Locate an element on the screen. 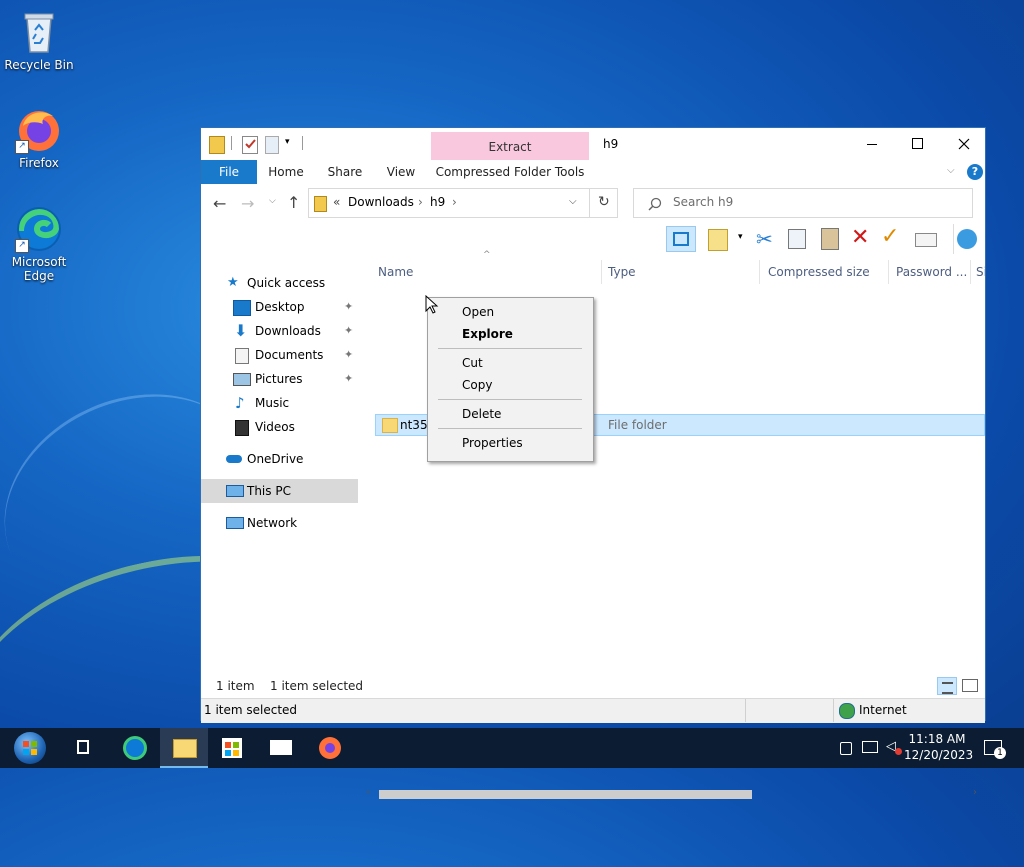 This screenshot has height=867, width=1024. clock-date: 12/20/2023 is located at coordinates (939, 755).